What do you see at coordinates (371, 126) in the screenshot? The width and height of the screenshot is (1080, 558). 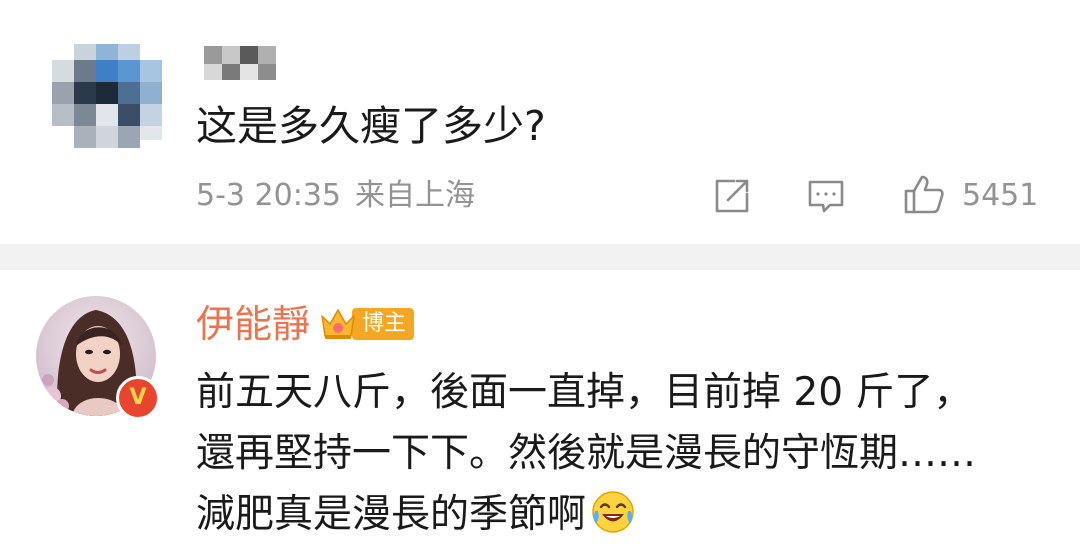 I see `comment-text: 这是多久瘦了多少?` at bounding box center [371, 126].